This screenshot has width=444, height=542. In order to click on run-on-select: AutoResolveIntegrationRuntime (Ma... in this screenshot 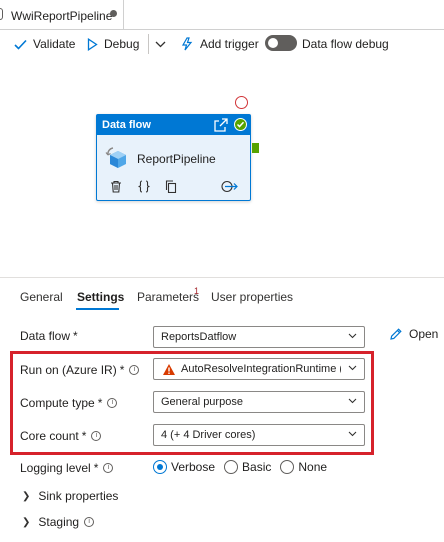, I will do `click(259, 369)`.